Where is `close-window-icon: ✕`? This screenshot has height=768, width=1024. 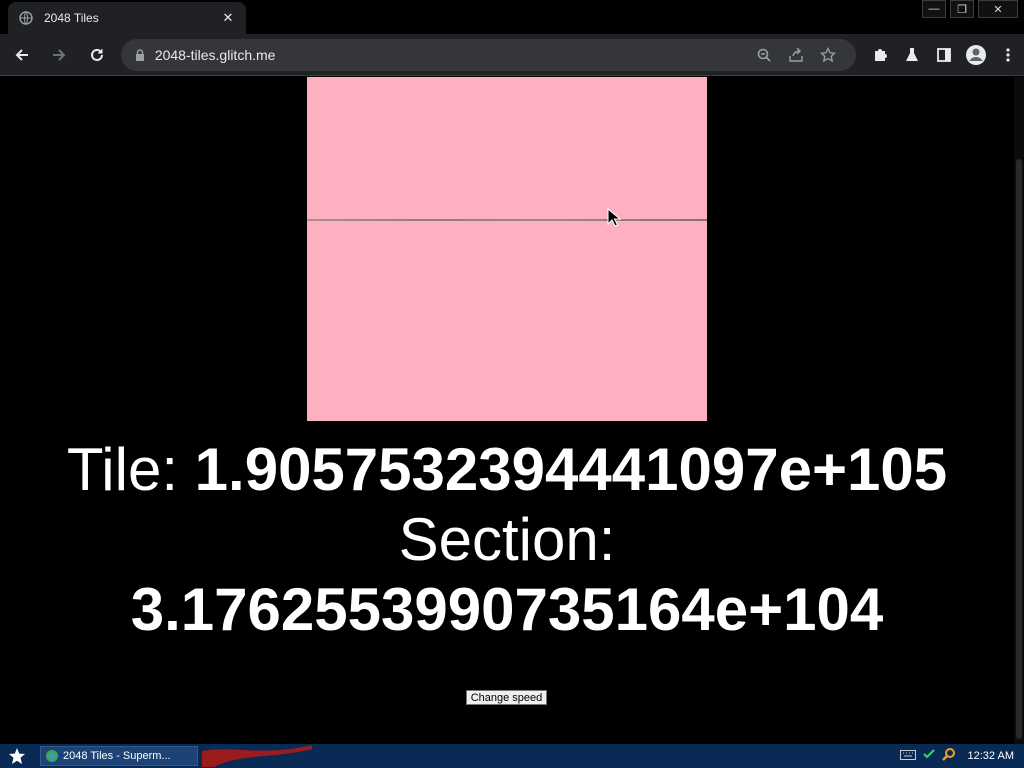 close-window-icon: ✕ is located at coordinates (998, 9).